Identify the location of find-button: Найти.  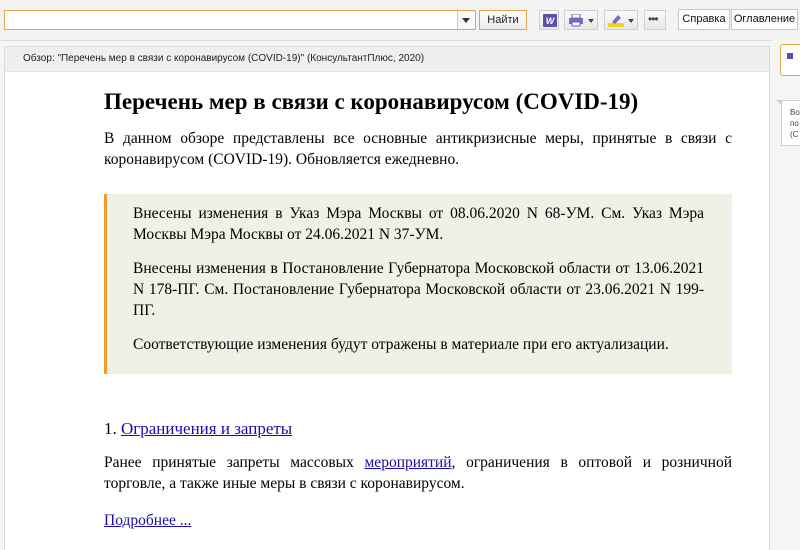
(503, 20).